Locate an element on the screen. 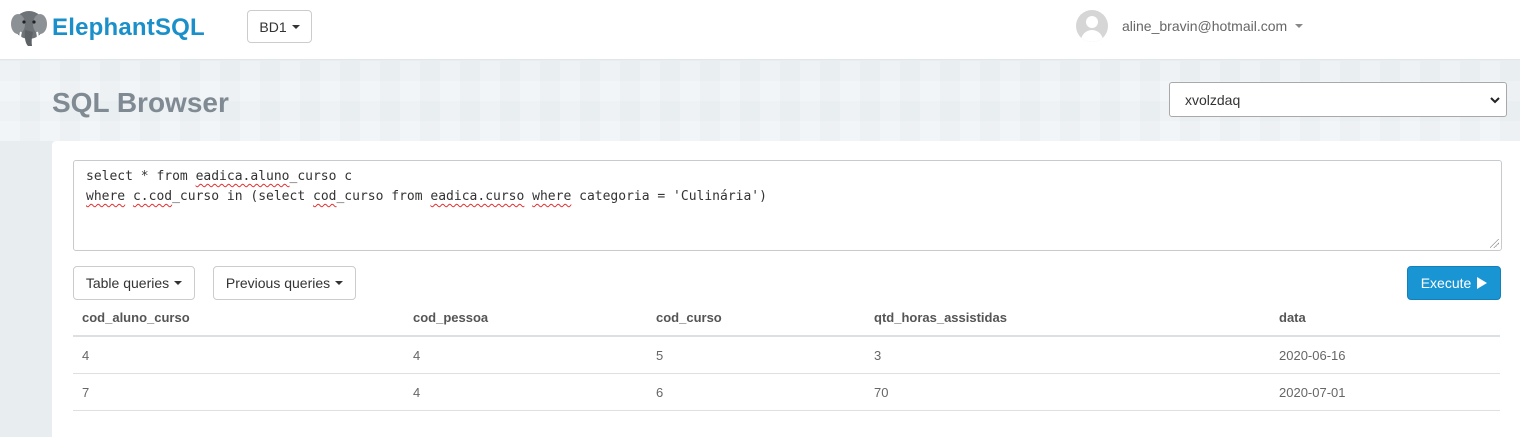  query-text: cod is located at coordinates (325, 196).